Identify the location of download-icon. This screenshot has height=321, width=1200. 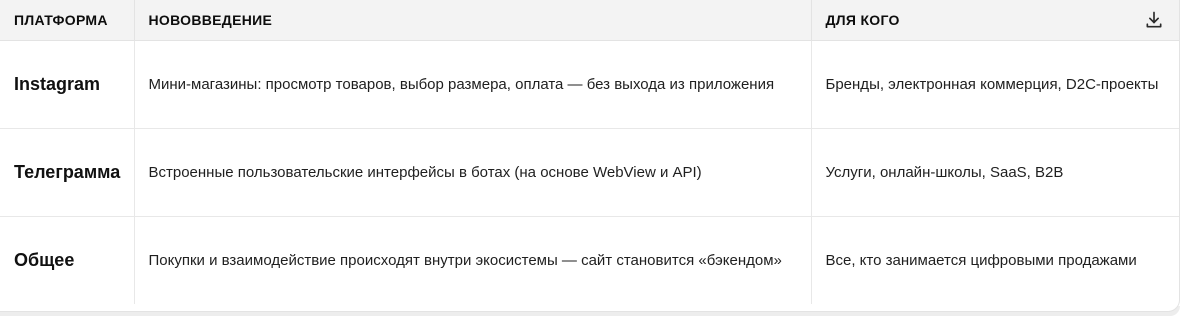
(1154, 19).